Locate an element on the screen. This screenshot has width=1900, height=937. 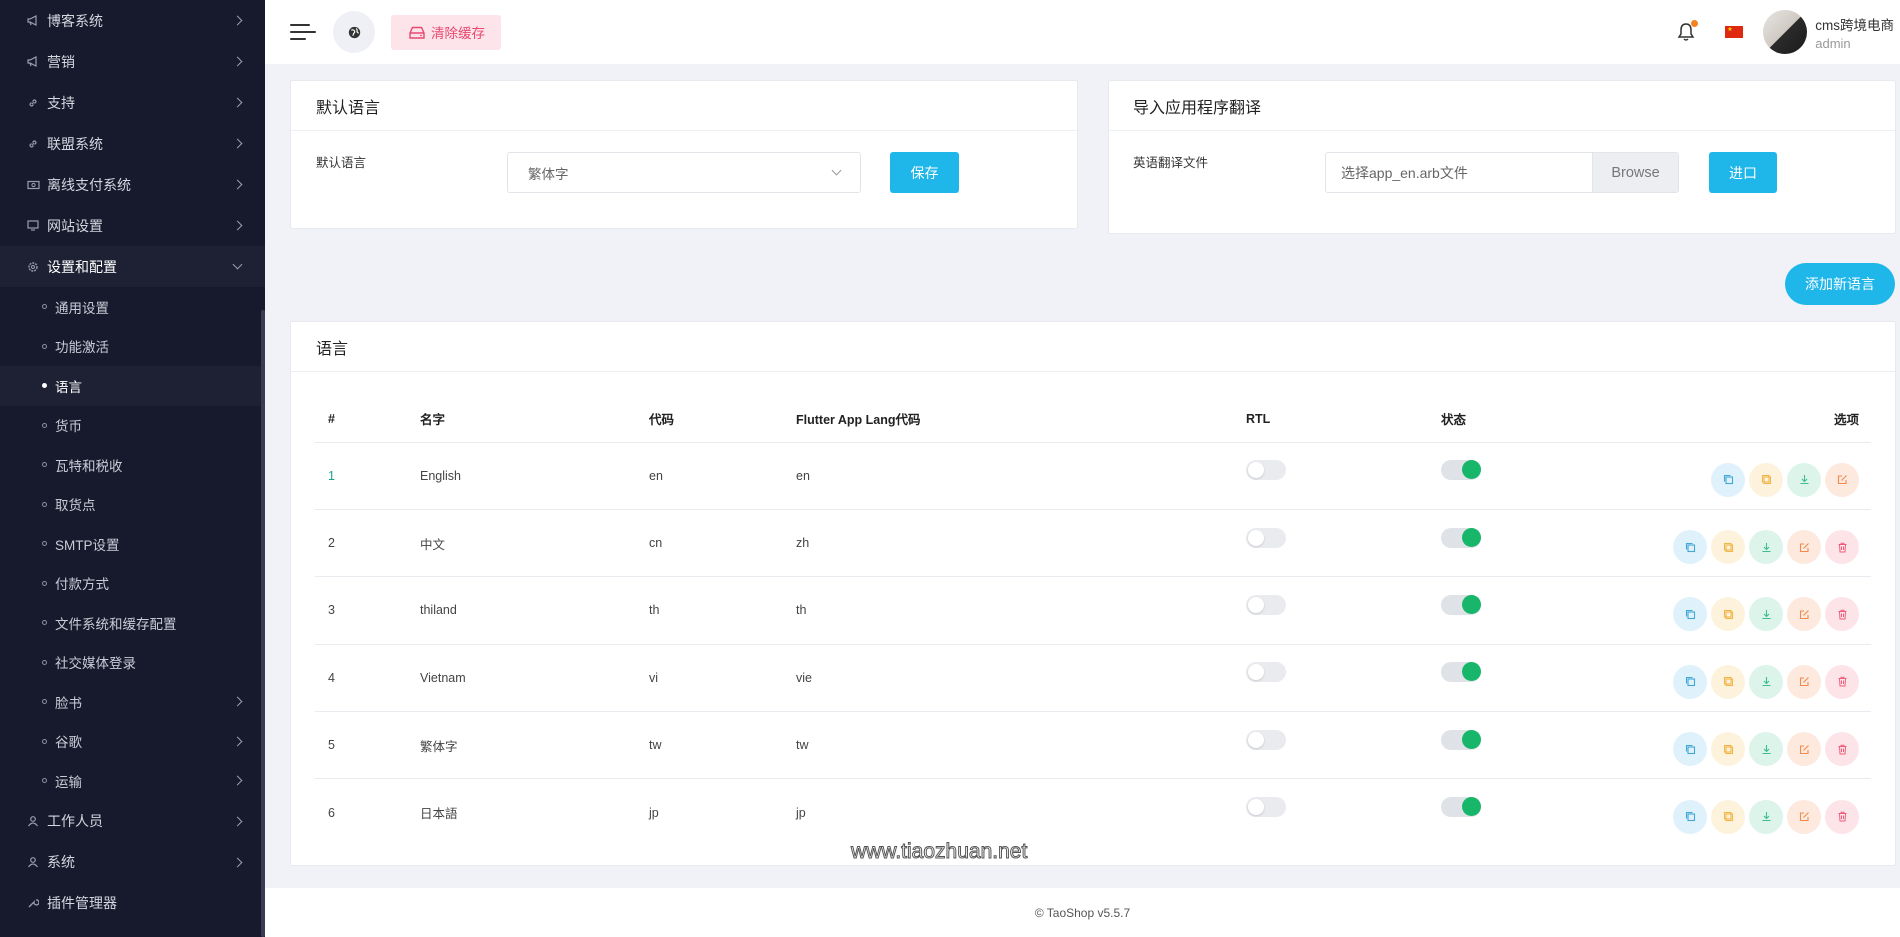
user-role: admin is located at coordinates (1833, 43).